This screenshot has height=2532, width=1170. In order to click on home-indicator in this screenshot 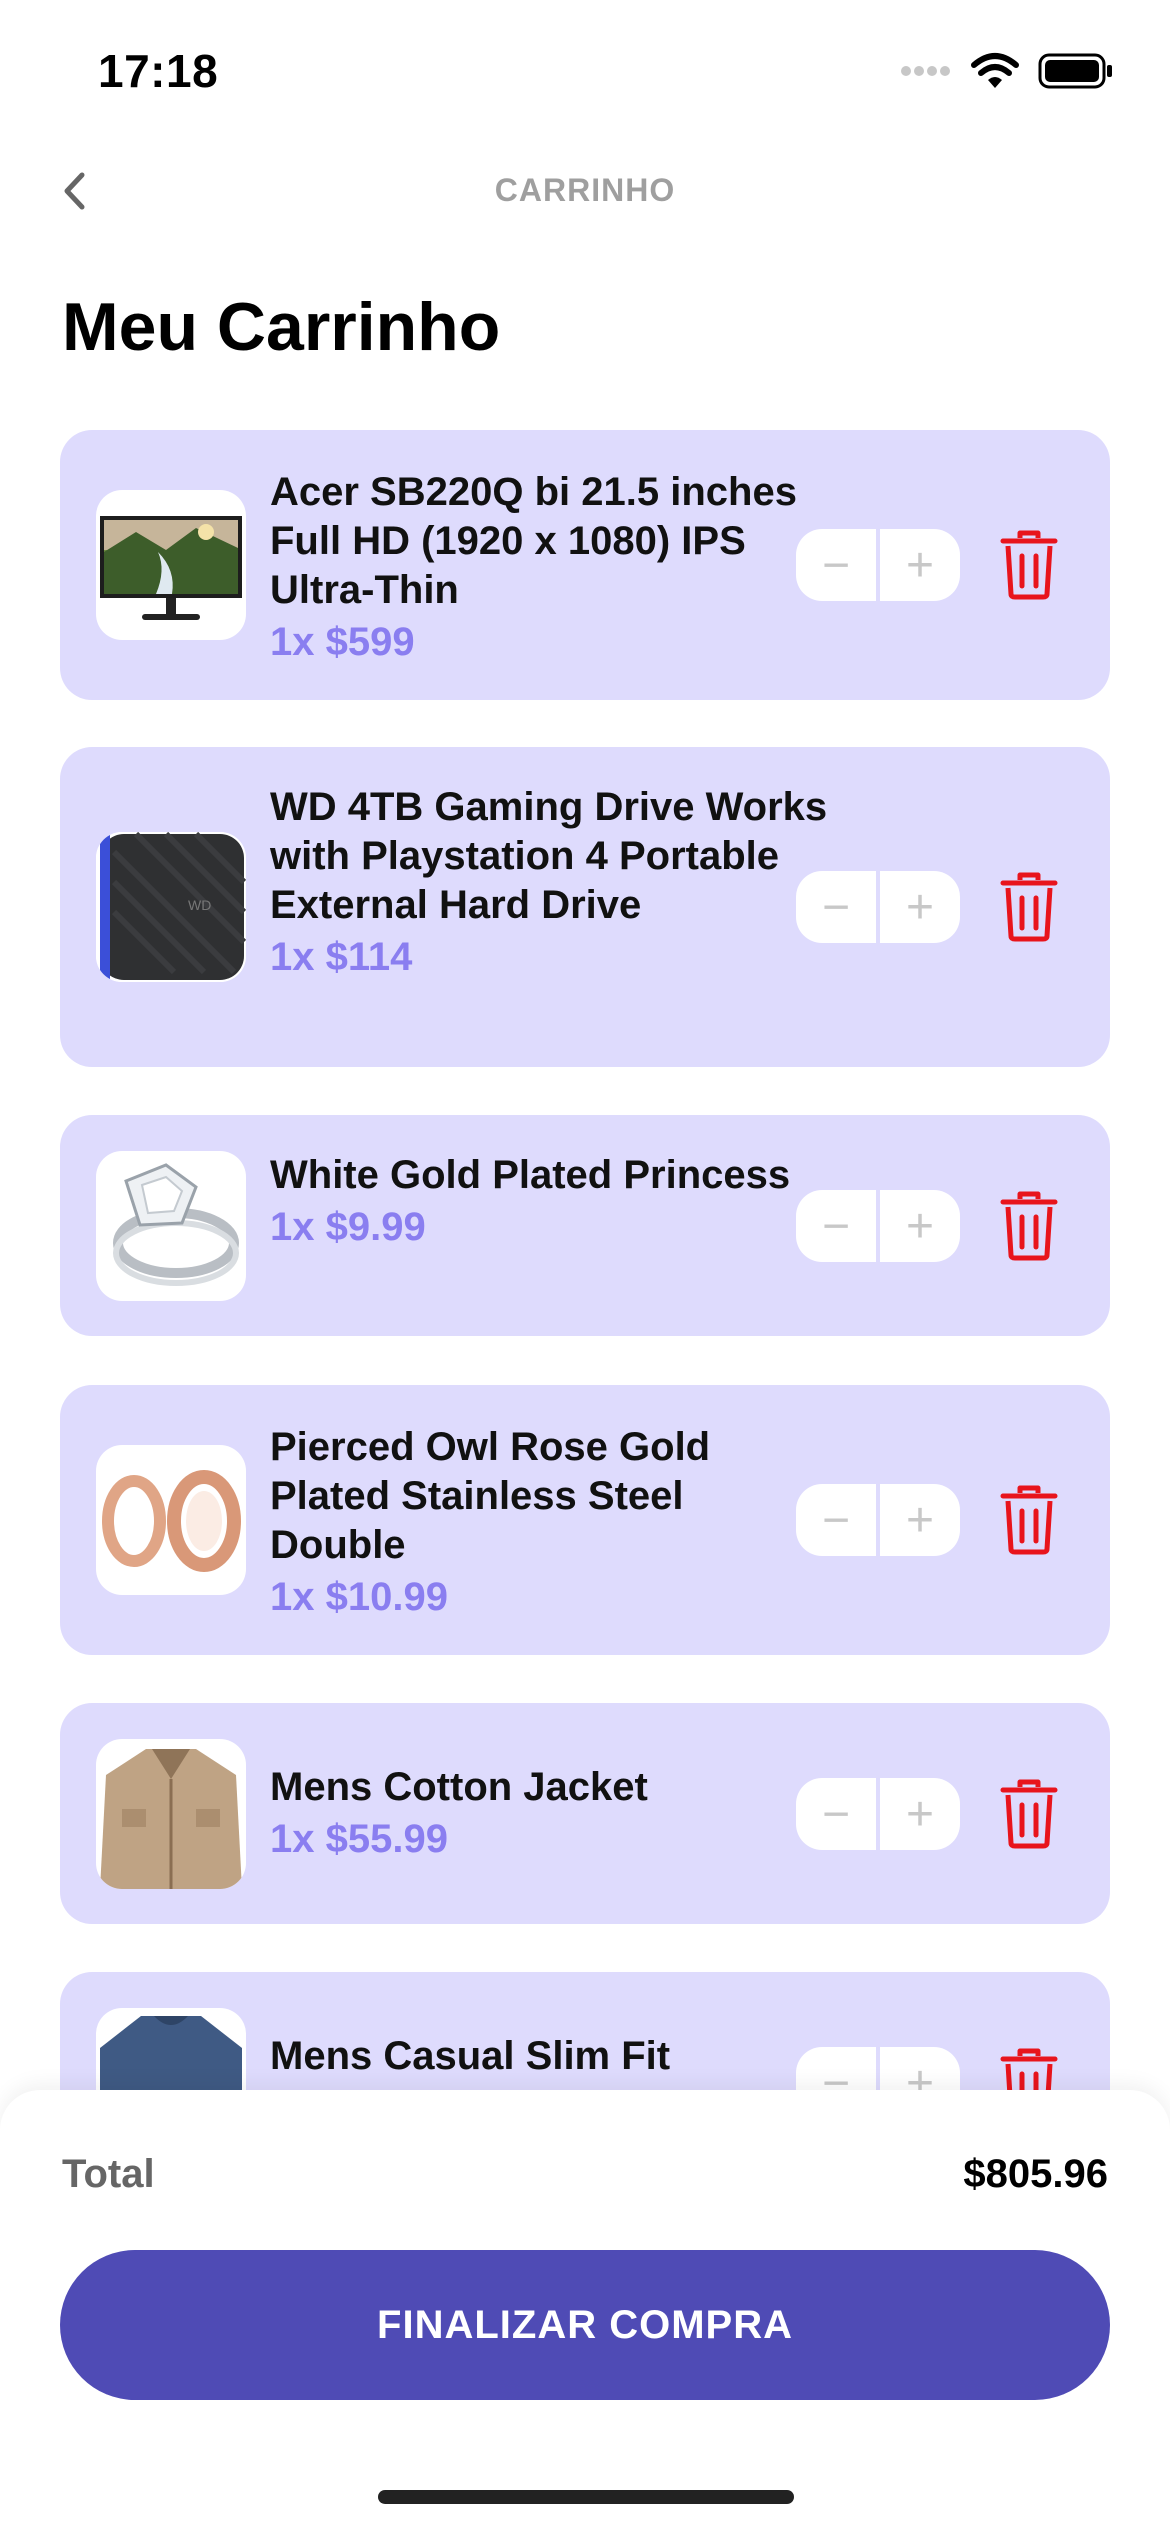, I will do `click(586, 2497)`.